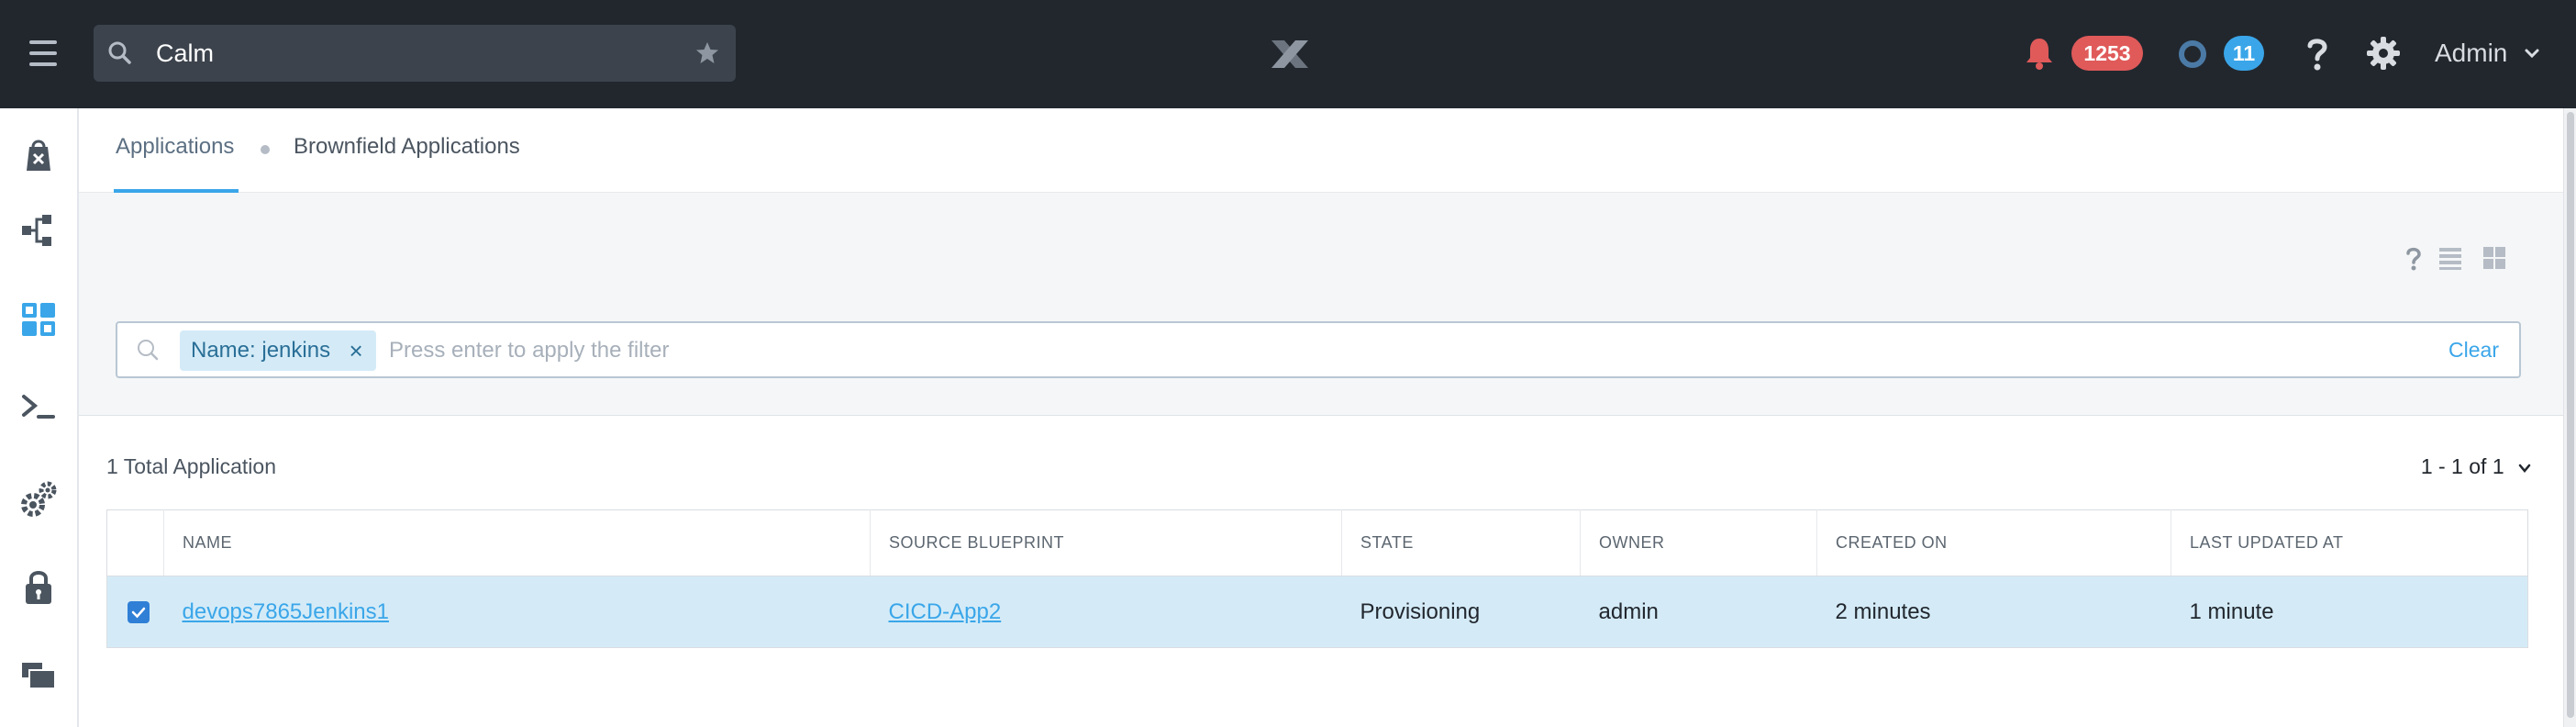 The image size is (2576, 727). Describe the element at coordinates (39, 154) in the screenshot. I see `marketplace-icon` at that location.